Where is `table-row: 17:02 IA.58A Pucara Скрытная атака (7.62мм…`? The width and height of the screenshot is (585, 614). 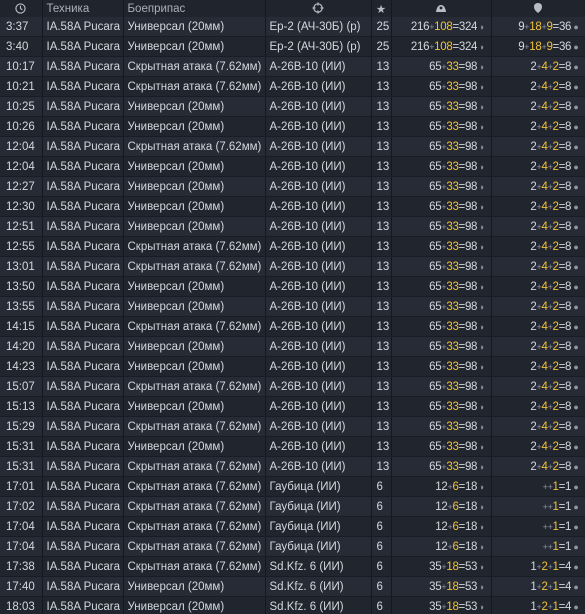 table-row: 17:02 IA.58A Pucara Скрытная атака (7.62мм… is located at coordinates (292, 506).